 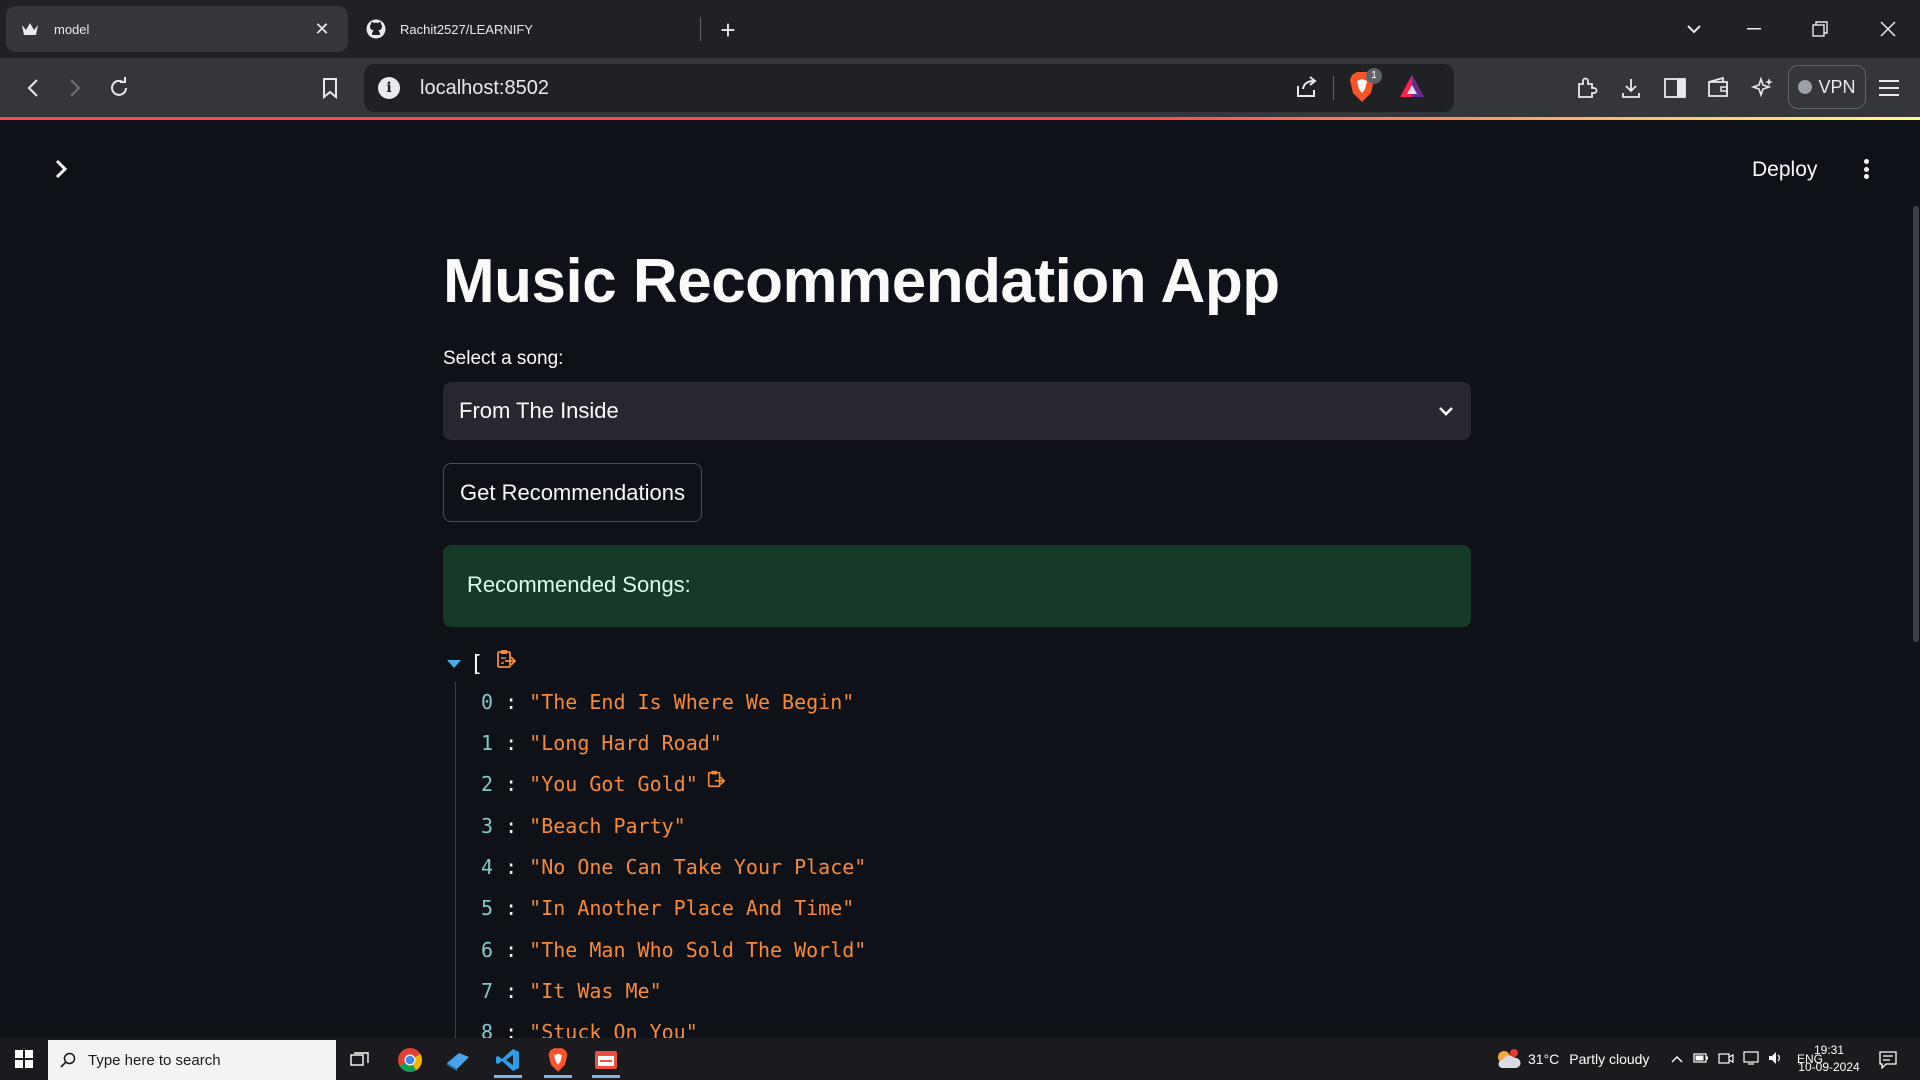 What do you see at coordinates (957, 411) in the screenshot?
I see `song-selectbox: From The Inside` at bounding box center [957, 411].